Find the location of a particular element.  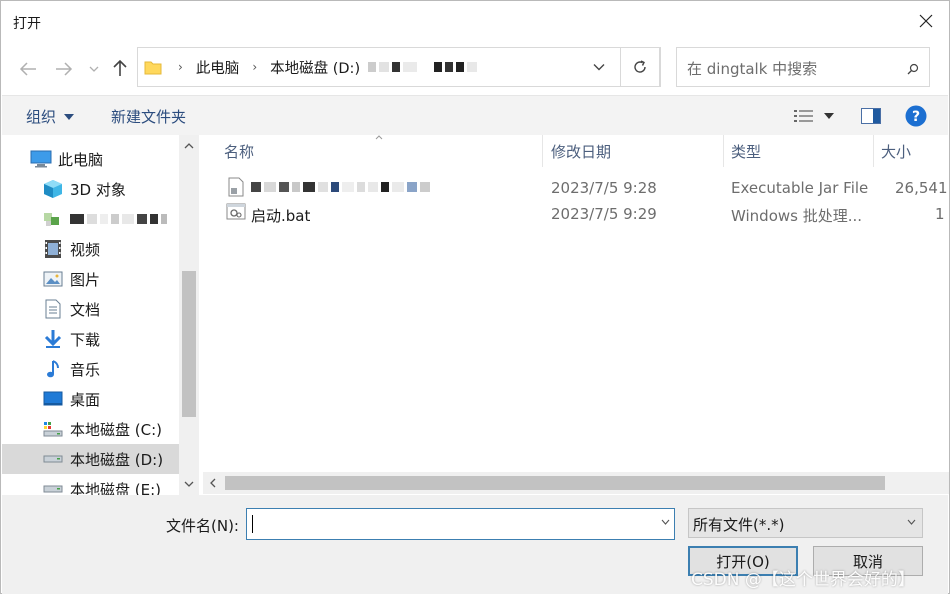

column-header-label: 名称 is located at coordinates (239, 151).